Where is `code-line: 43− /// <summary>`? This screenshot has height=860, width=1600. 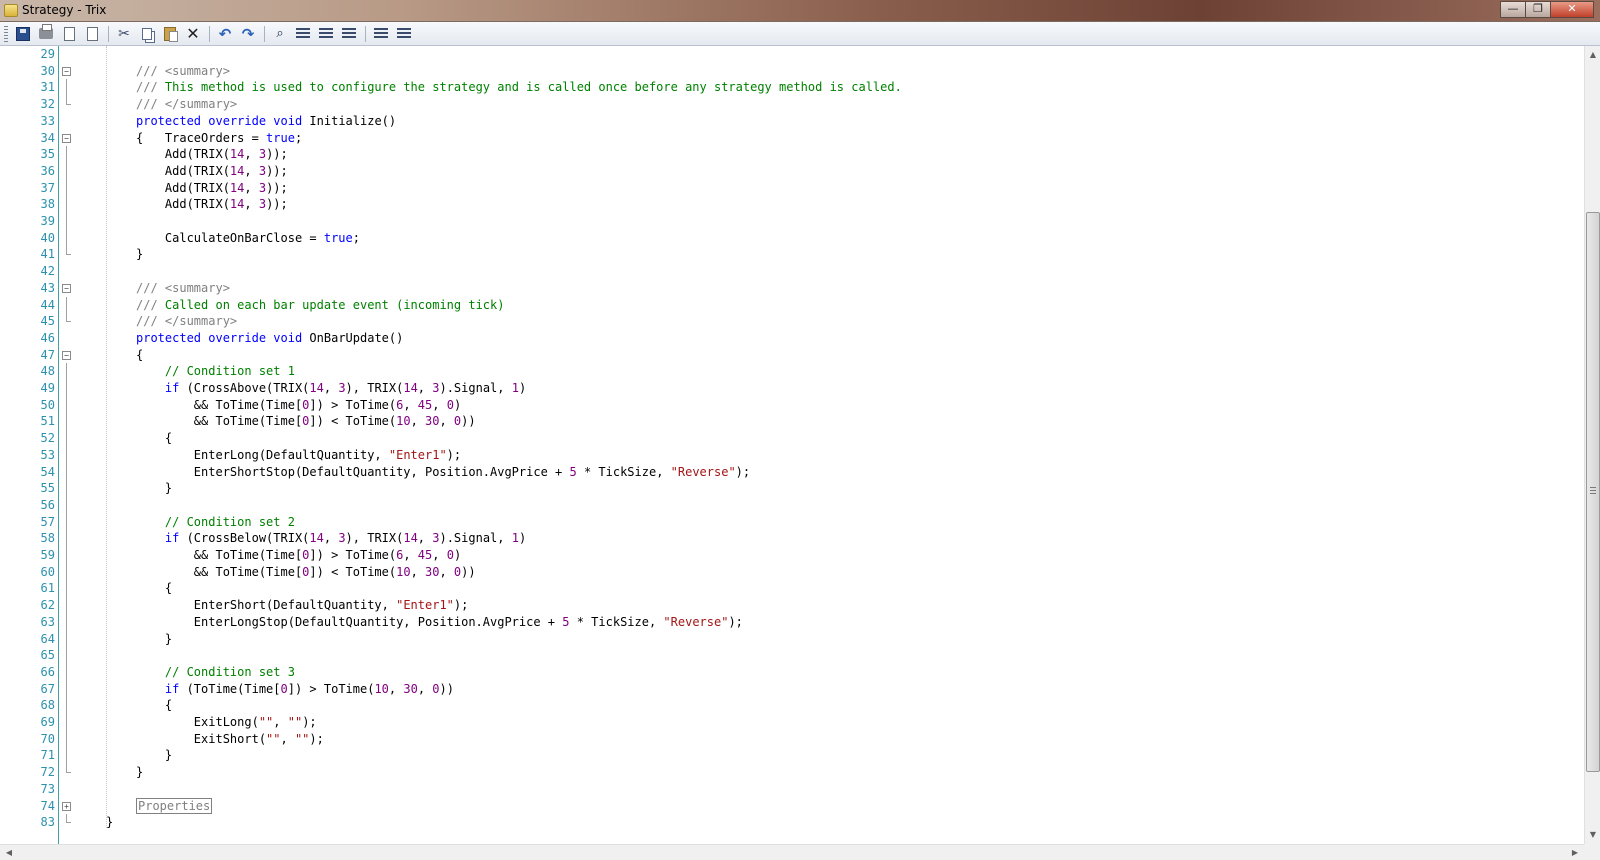 code-line: 43− /// <summary> is located at coordinates (792, 288).